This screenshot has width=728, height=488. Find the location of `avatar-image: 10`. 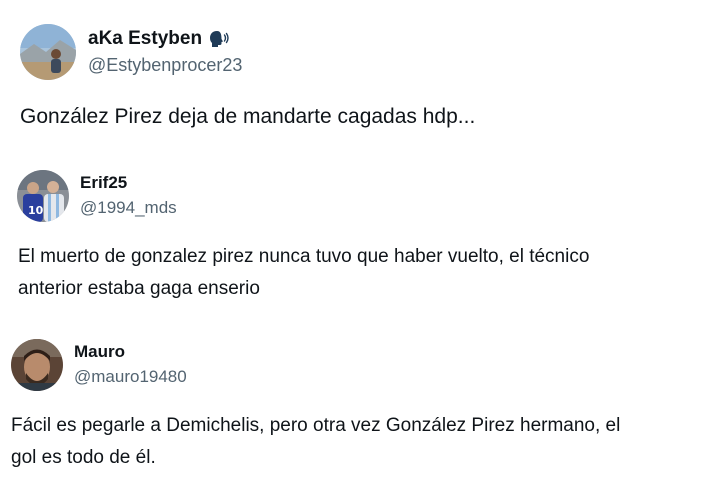

avatar-image: 10 is located at coordinates (43, 196).